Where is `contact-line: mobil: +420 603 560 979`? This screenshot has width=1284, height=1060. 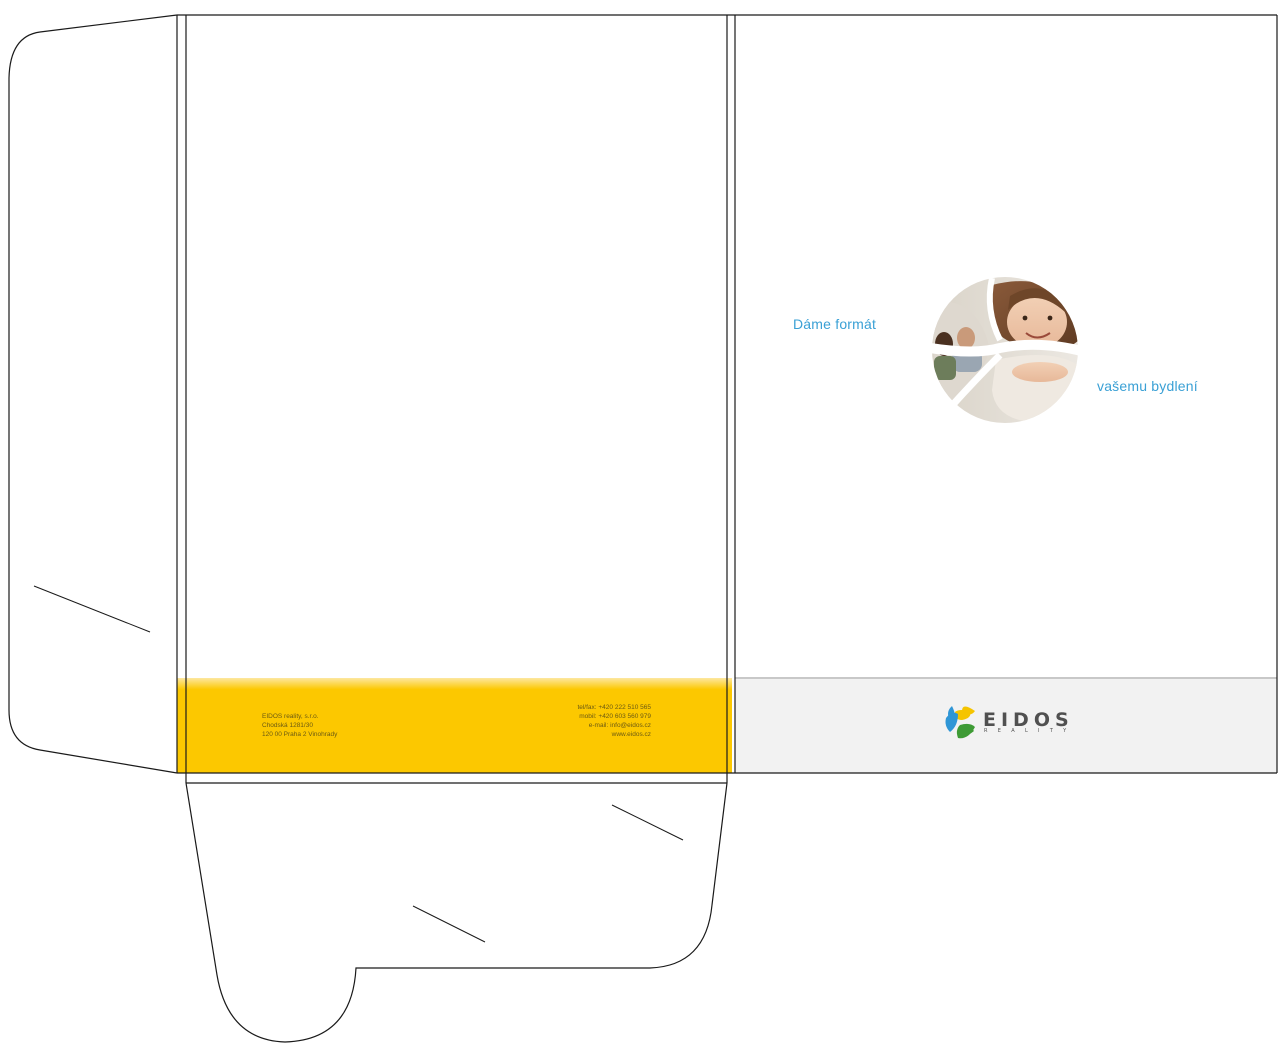 contact-line: mobil: +420 603 560 979 is located at coordinates (615, 716).